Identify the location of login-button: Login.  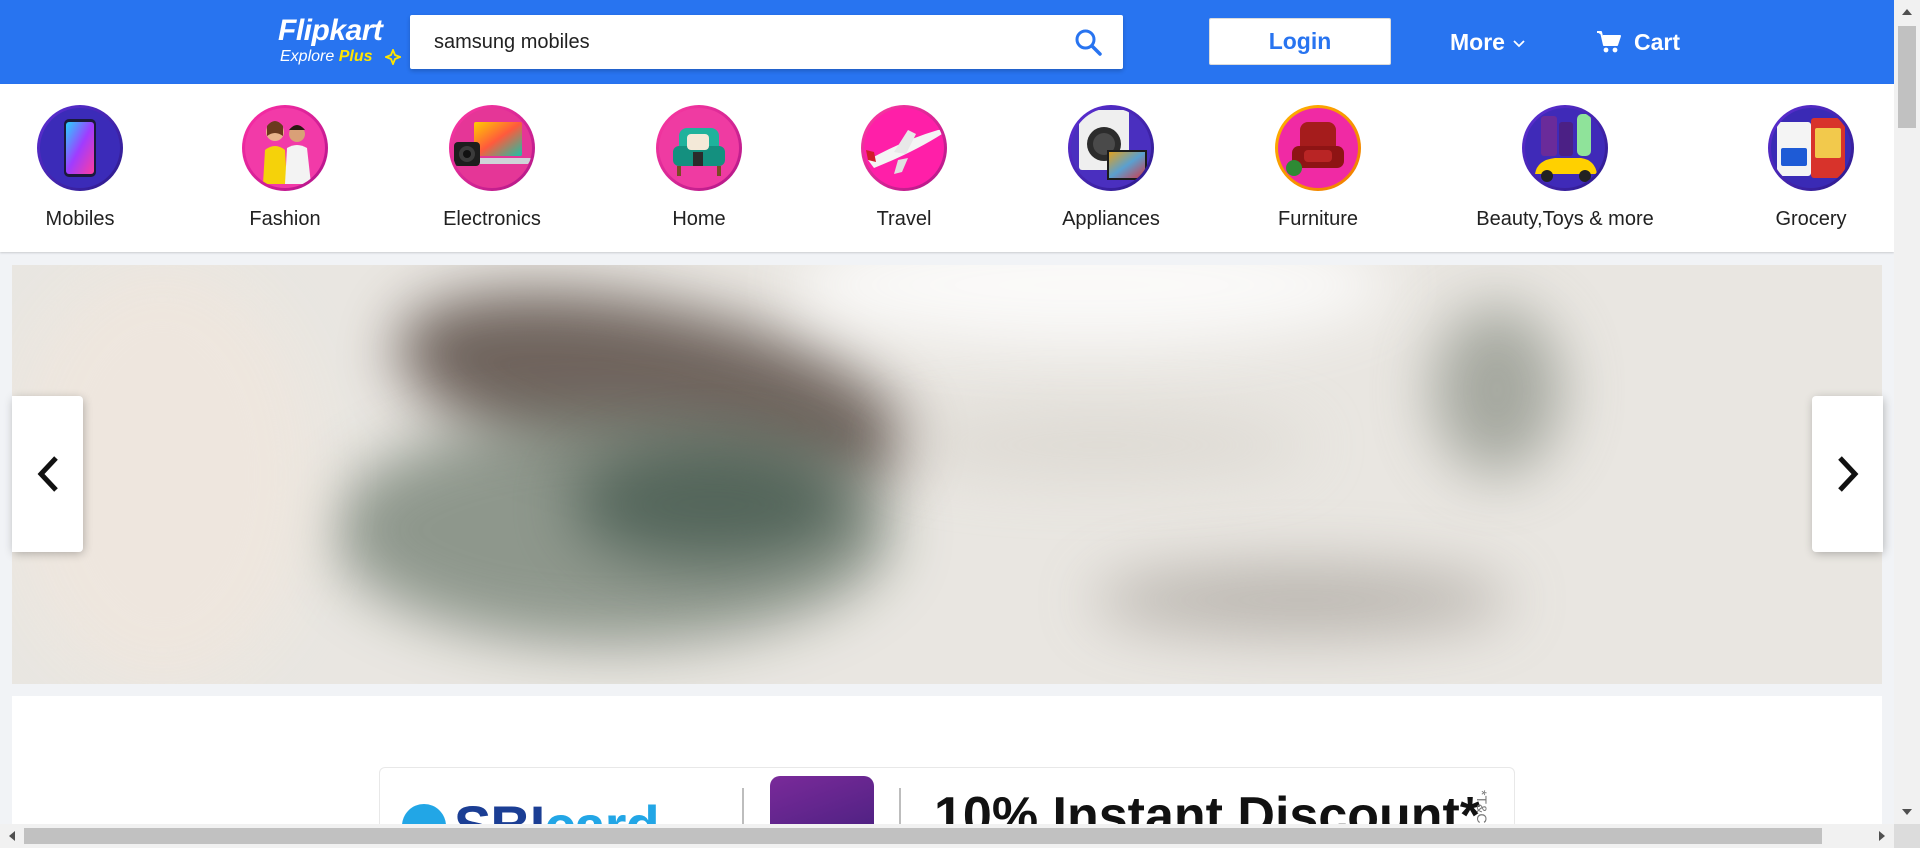
(1300, 41).